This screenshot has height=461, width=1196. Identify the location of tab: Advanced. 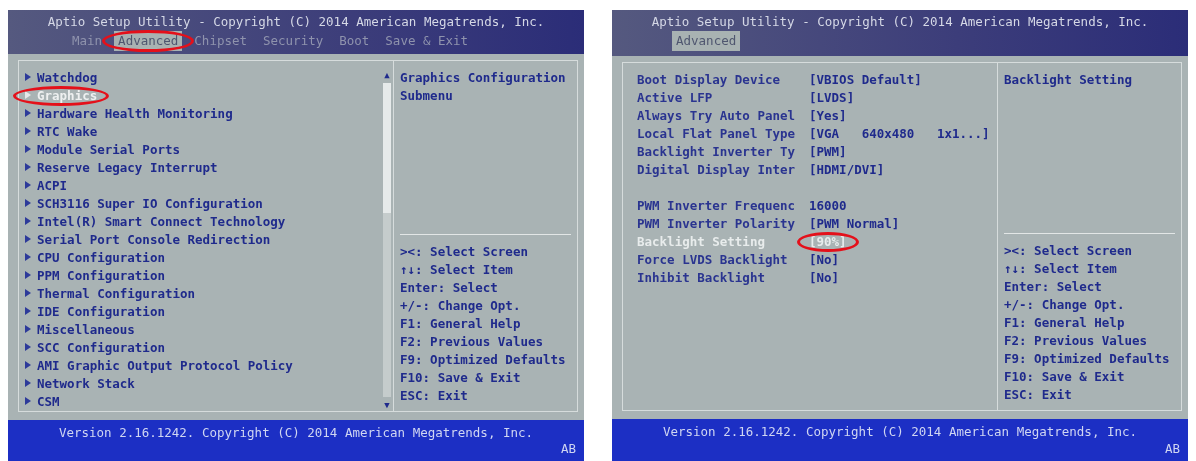
(706, 41).